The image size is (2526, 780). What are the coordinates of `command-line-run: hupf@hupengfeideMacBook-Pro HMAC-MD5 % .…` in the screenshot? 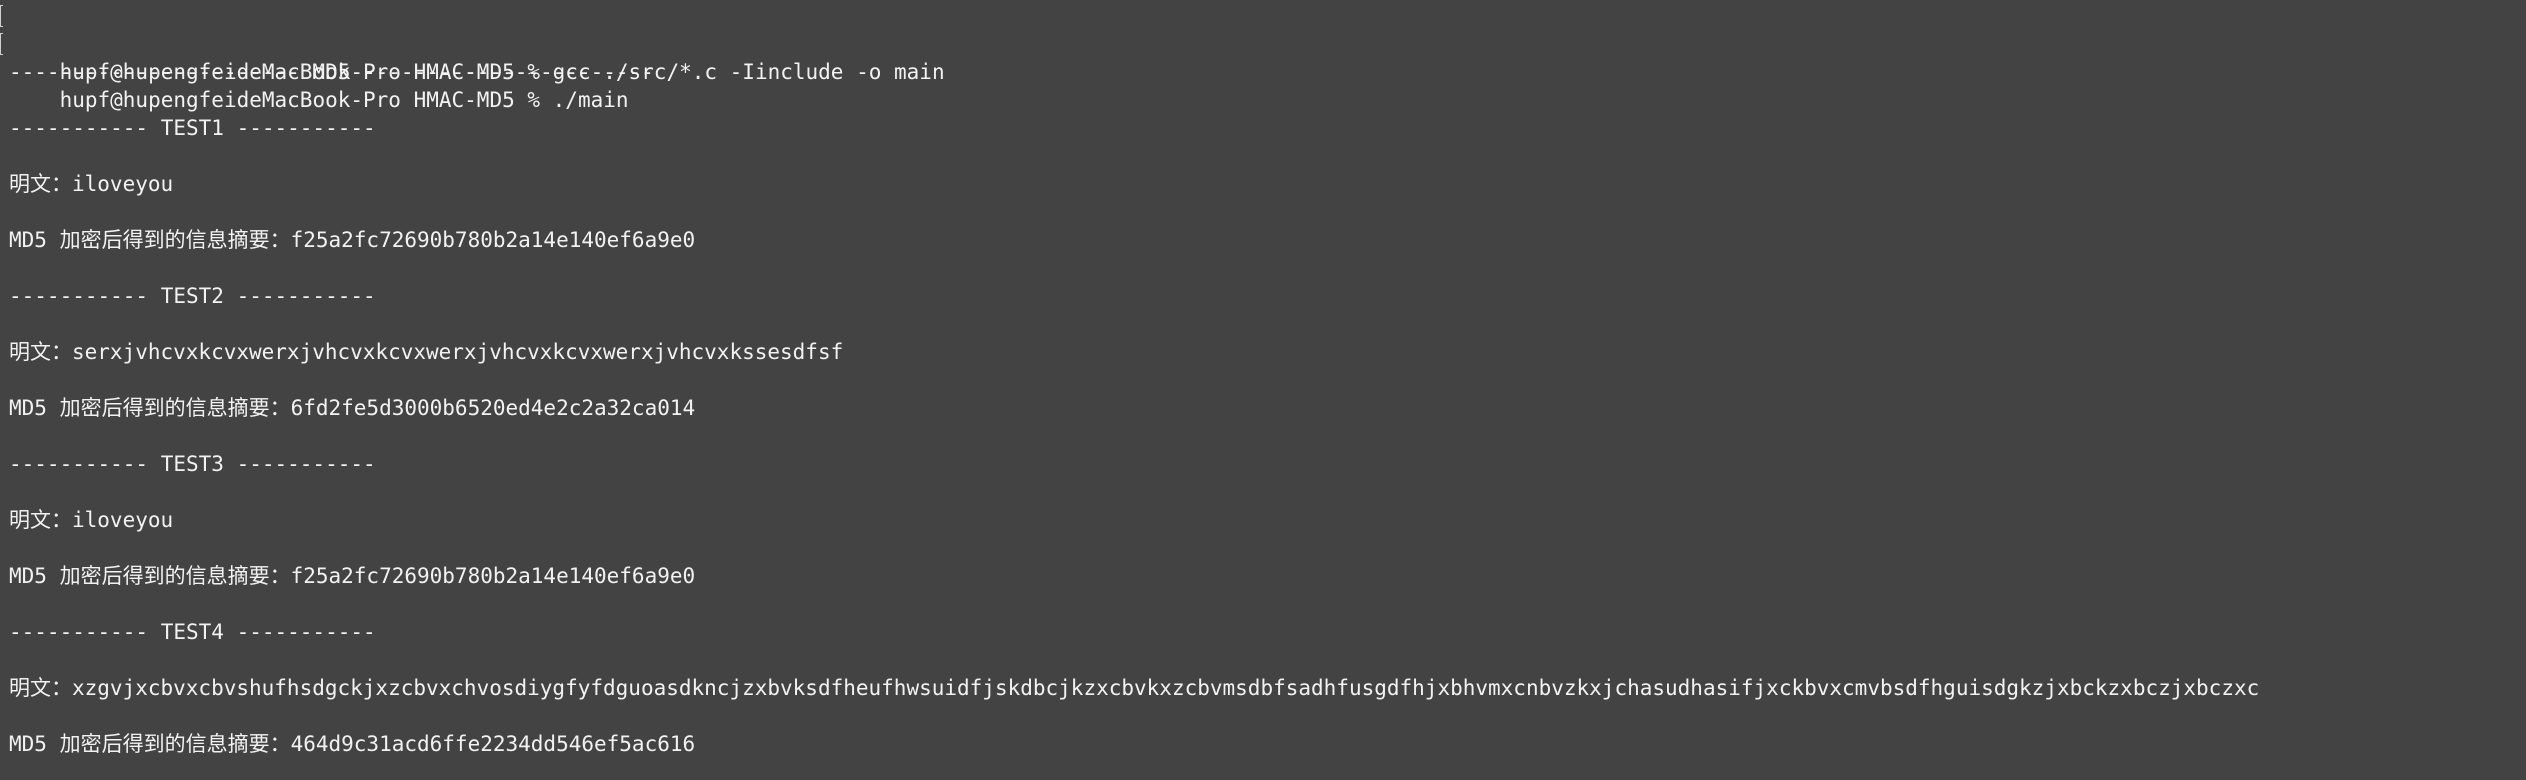 It's located at (1263, 71).